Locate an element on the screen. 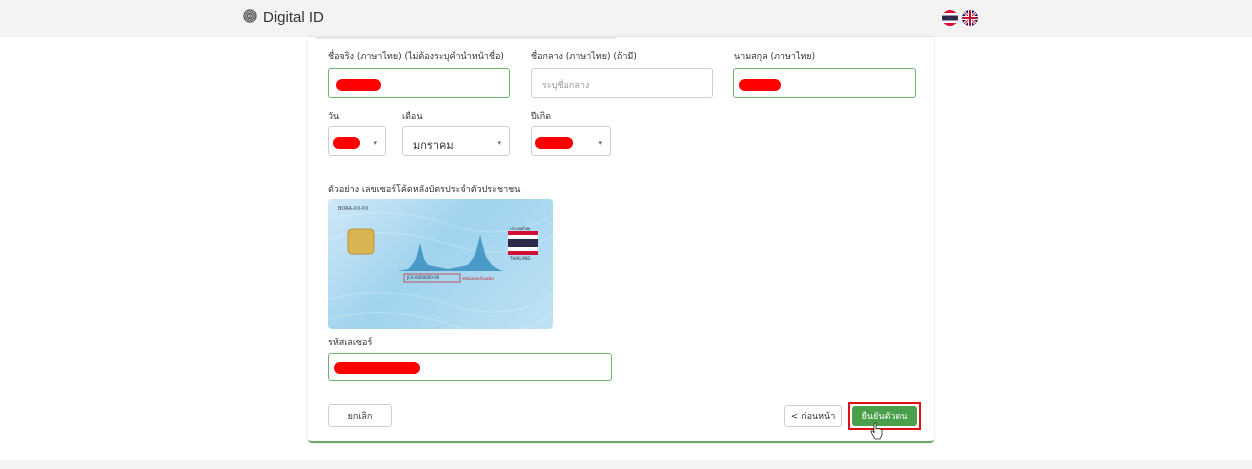  middle-name-label: ชื่อกลาง (ภาษาไทย) (ถ้ามี) is located at coordinates (584, 57).